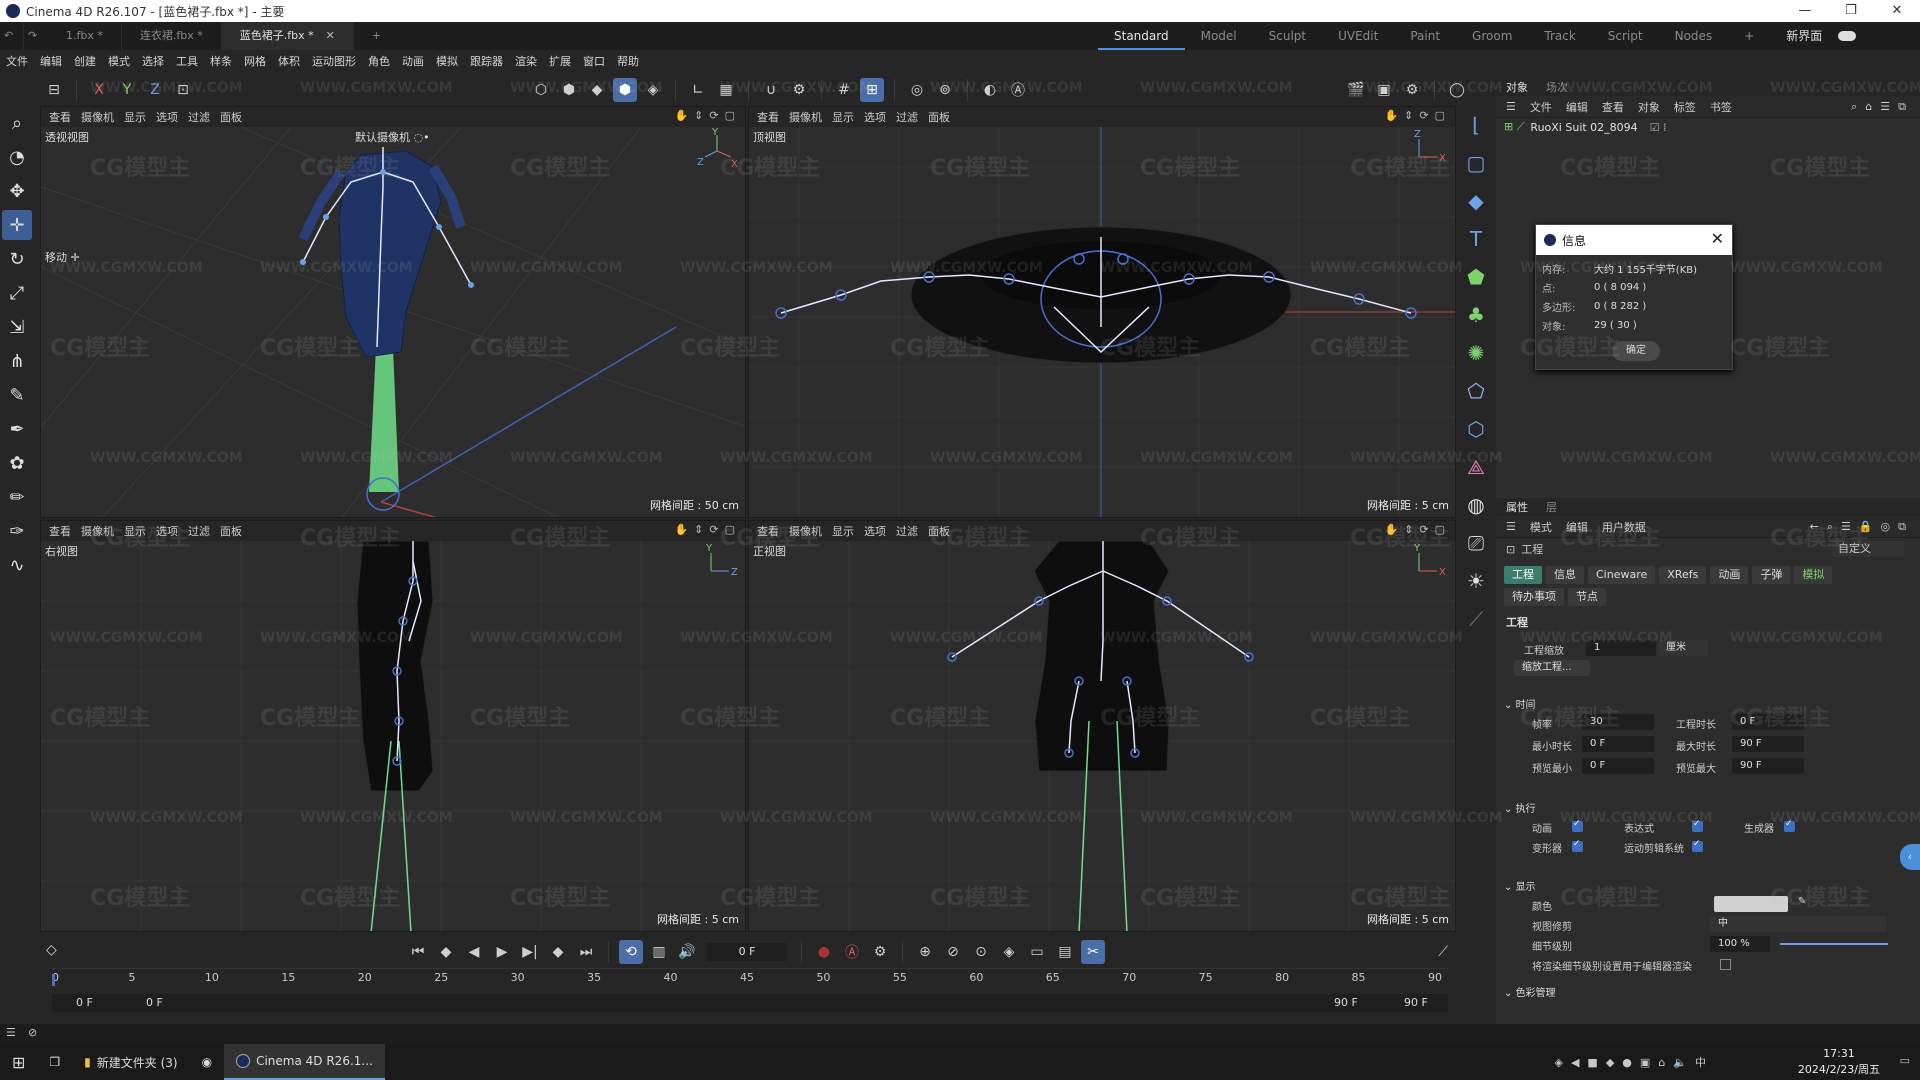 The width and height of the screenshot is (1920, 1080). I want to click on ok-button: 确定, so click(1636, 351).